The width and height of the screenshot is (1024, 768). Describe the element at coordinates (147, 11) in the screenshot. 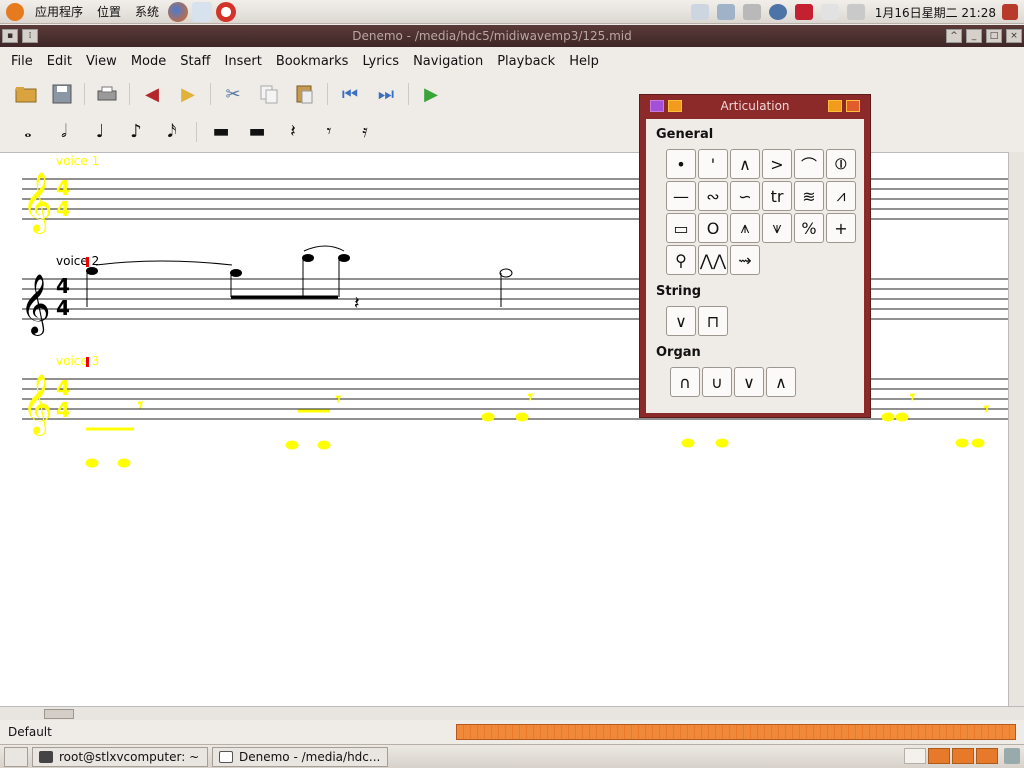

I see `system-menu: 系统` at that location.